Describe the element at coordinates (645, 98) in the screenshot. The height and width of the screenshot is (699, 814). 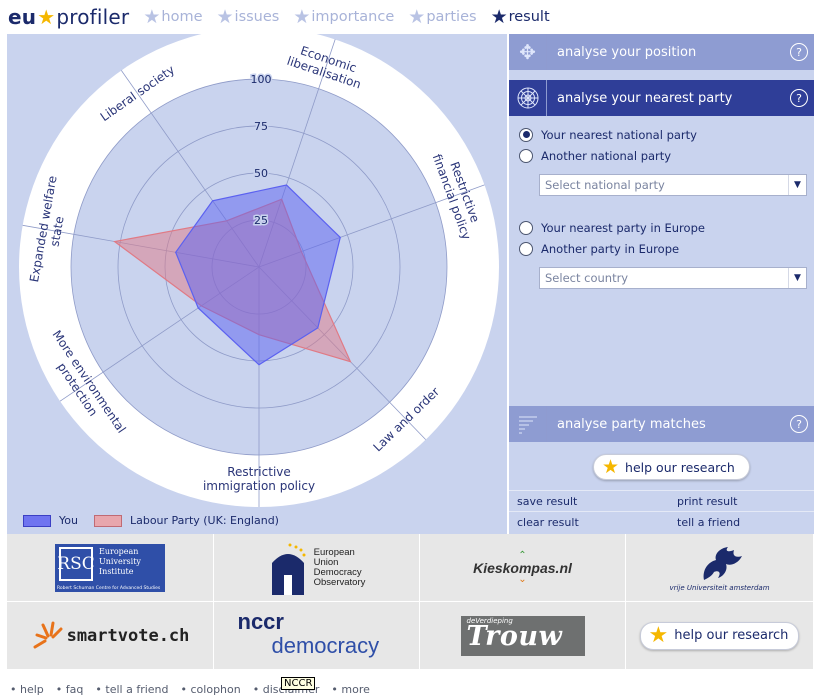
I see `analyse-nearest-party-label: analyse your nearest party` at that location.